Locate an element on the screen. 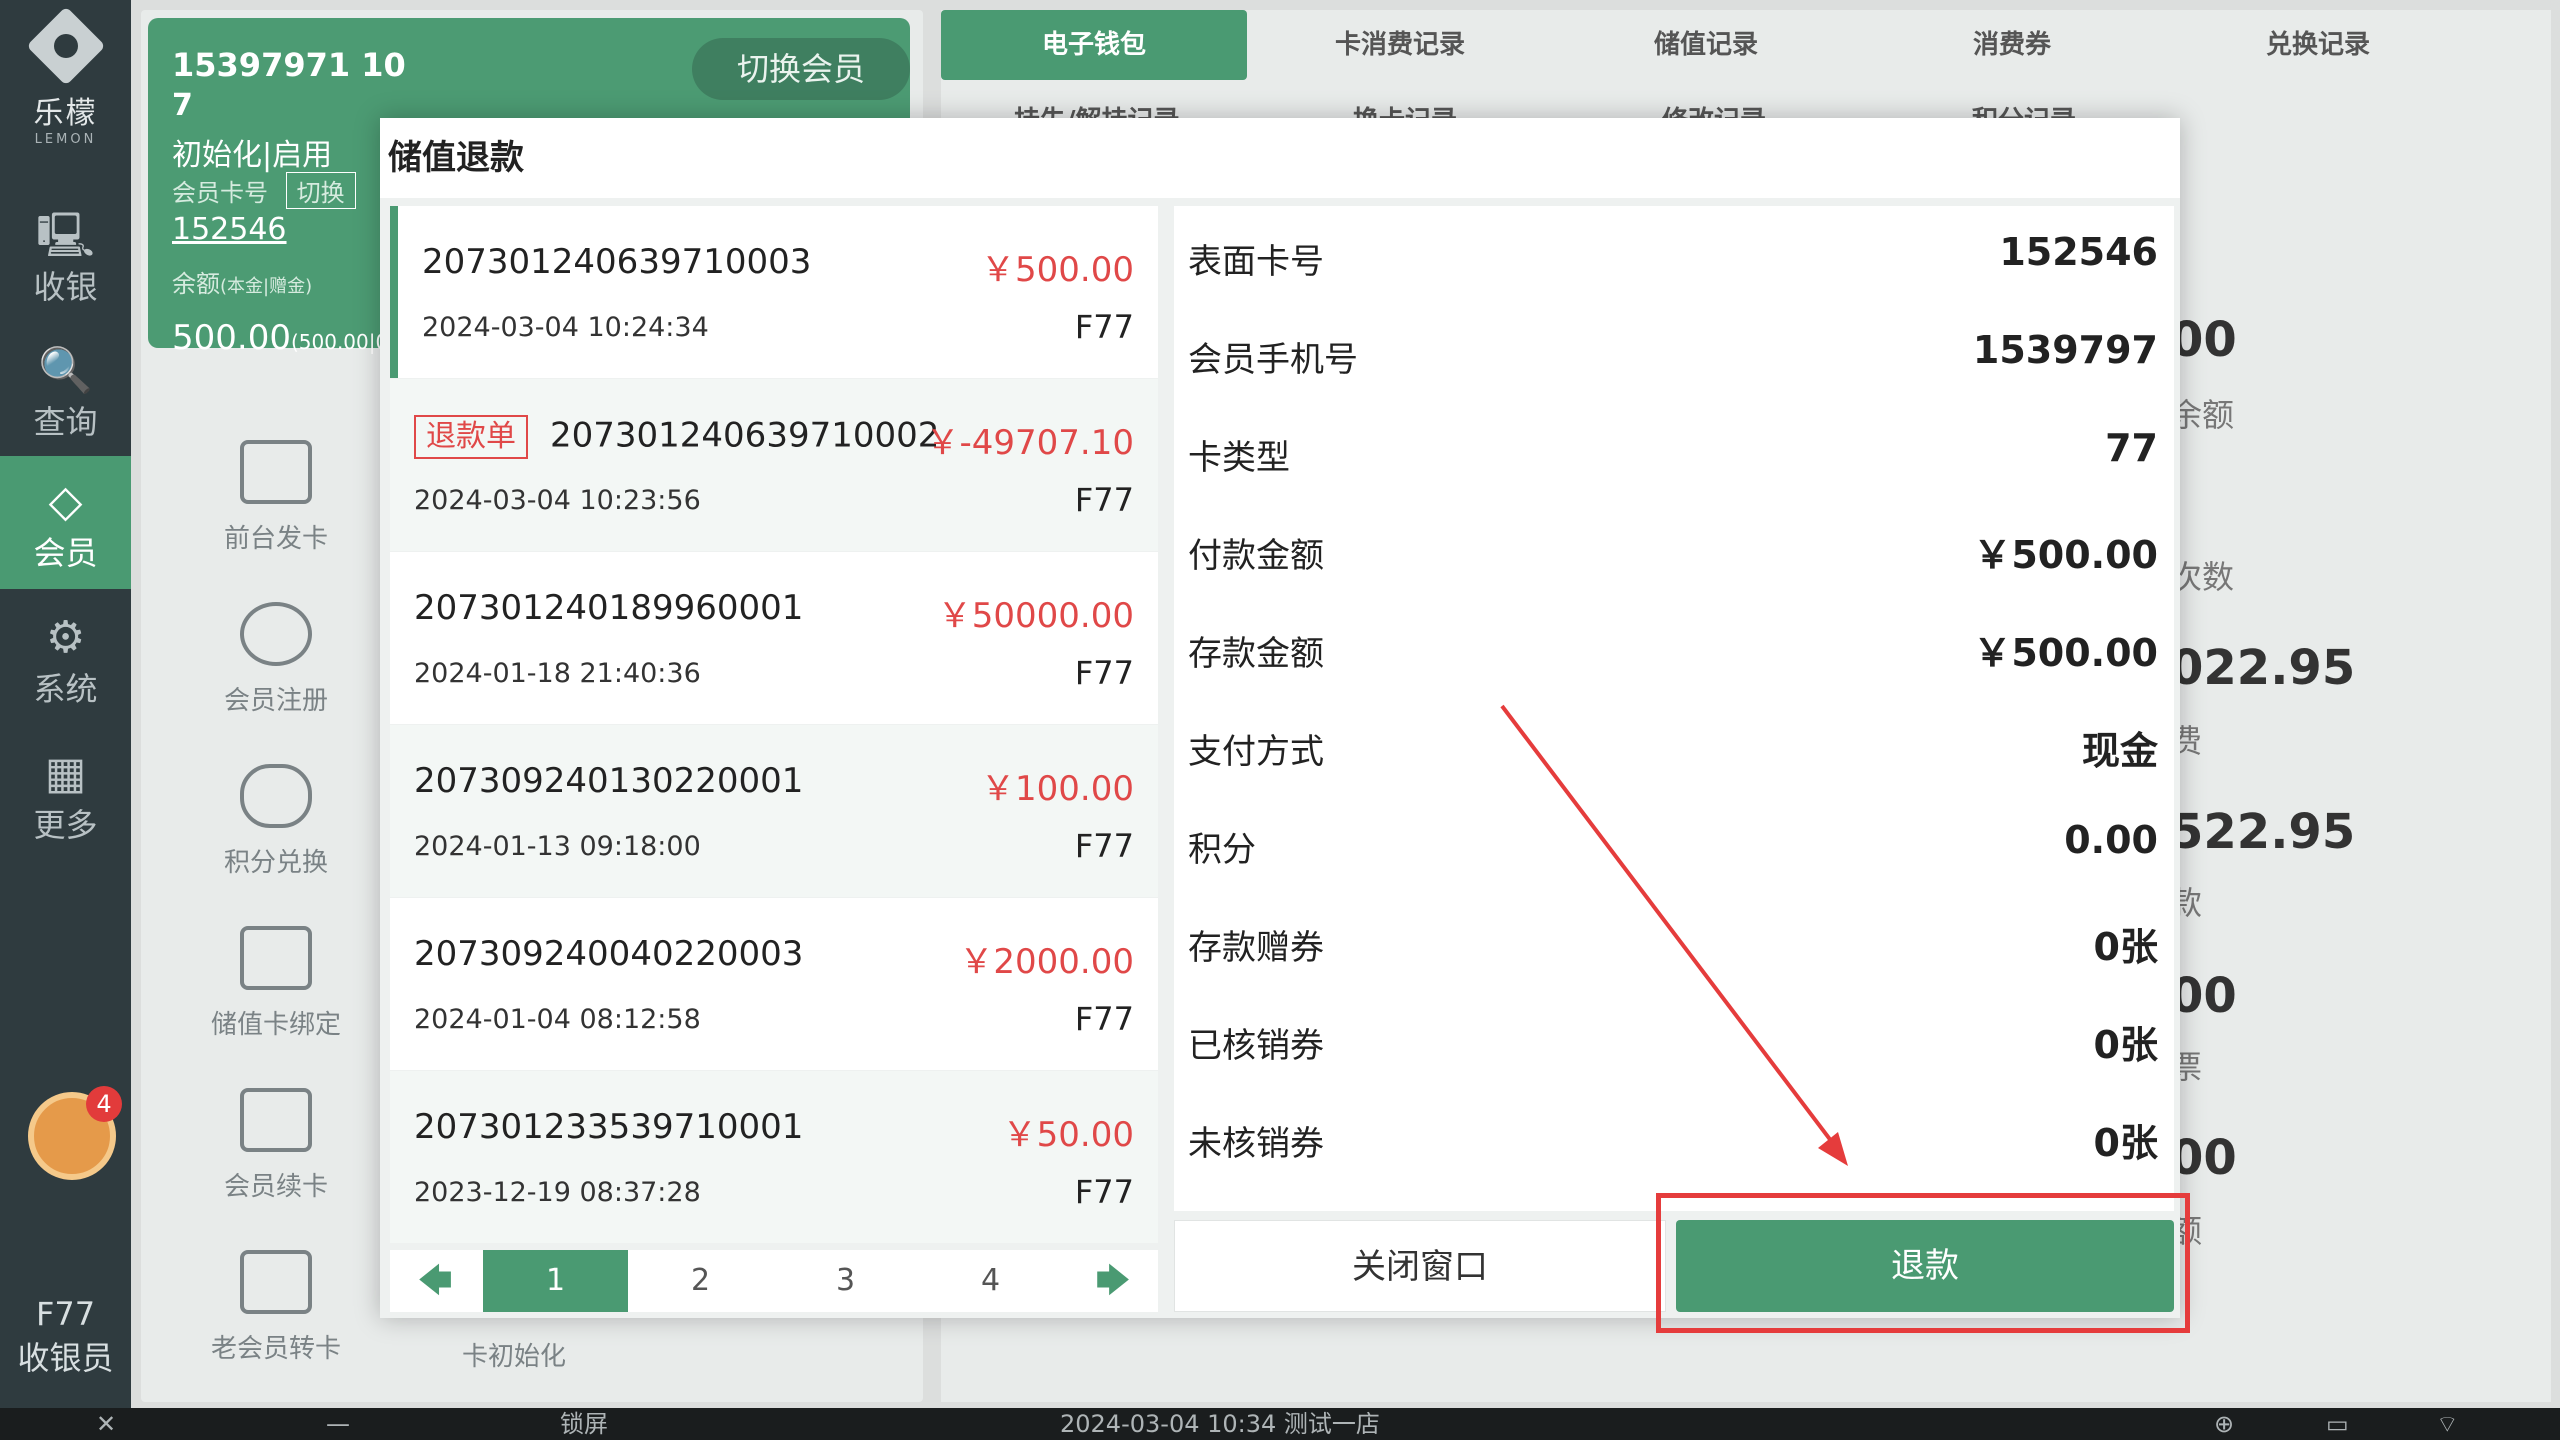 Image resolution: width=2560 pixels, height=1440 pixels. switch-card-button: 切换 is located at coordinates (320, 190).